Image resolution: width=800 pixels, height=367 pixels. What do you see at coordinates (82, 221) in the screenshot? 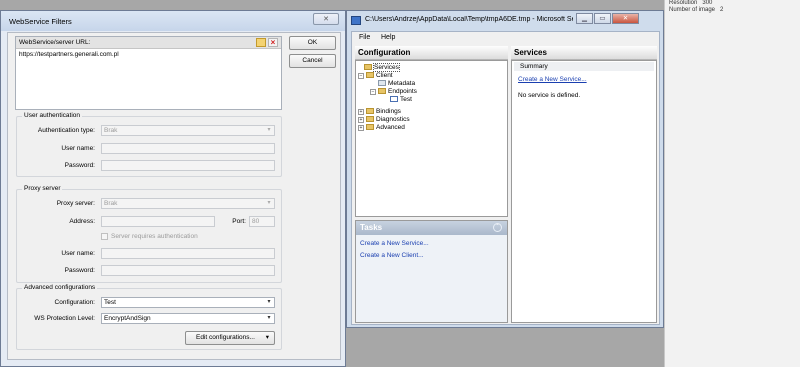
I see `proxy-address-label: Address:` at bounding box center [82, 221].